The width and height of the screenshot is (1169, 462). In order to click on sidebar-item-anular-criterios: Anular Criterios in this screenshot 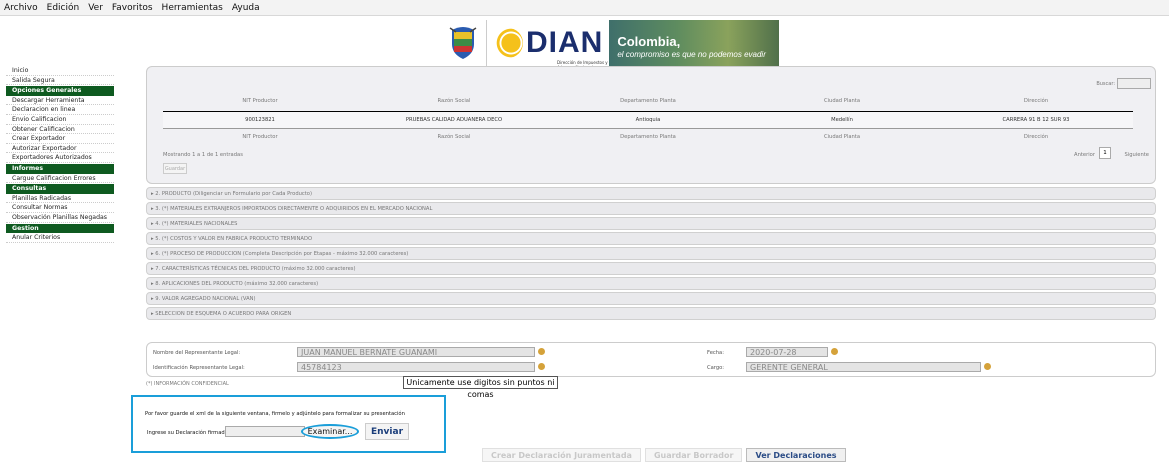, I will do `click(60, 238)`.